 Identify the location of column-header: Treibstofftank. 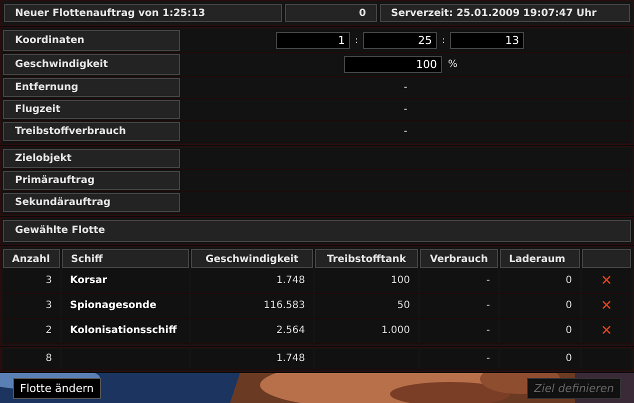
(366, 258).